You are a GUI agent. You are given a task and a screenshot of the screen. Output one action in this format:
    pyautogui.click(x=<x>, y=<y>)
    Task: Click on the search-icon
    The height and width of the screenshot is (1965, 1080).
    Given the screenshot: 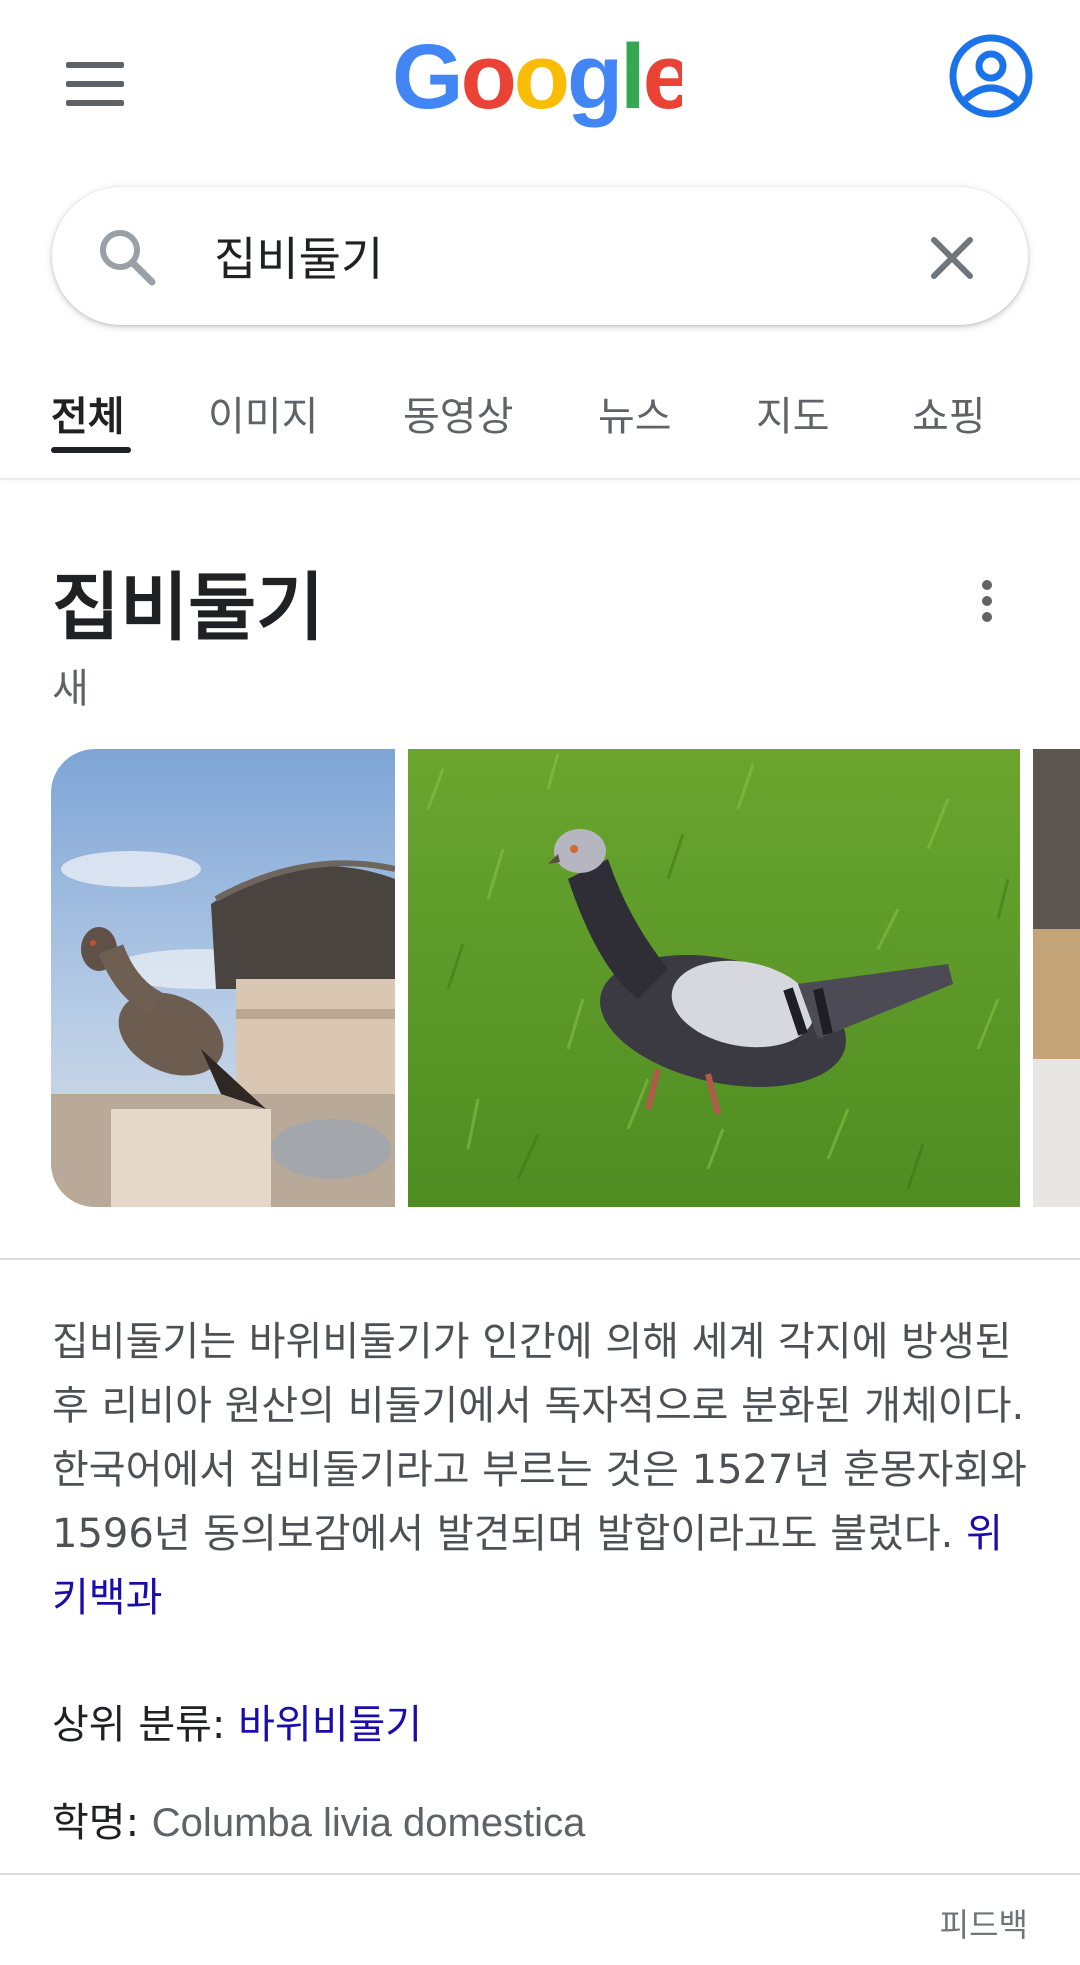 What is the action you would take?
    pyautogui.click(x=127, y=257)
    